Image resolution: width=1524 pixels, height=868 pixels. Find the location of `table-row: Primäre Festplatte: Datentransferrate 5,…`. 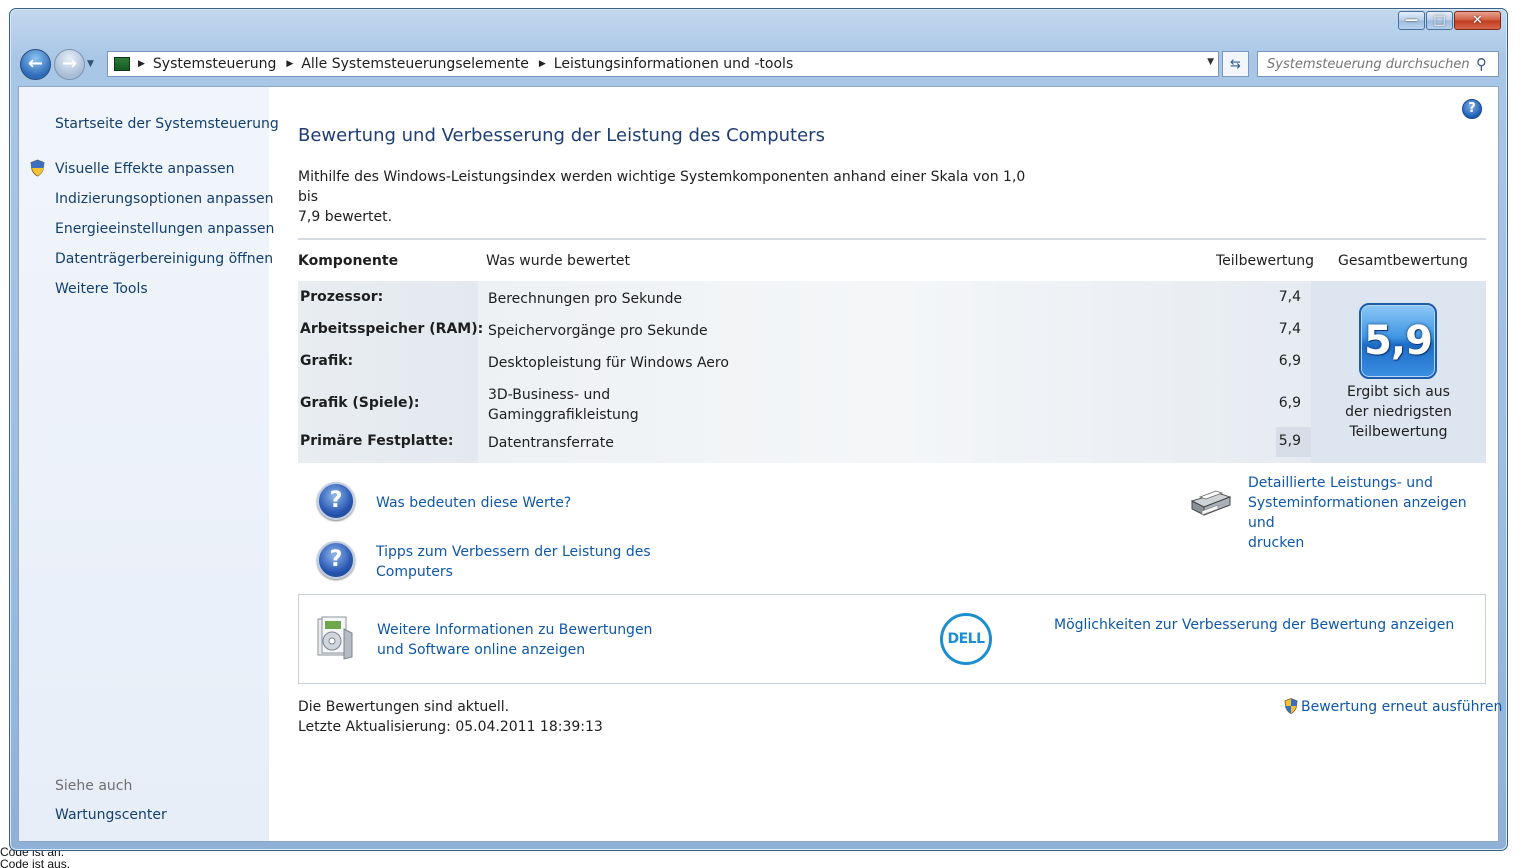

table-row: Primäre Festplatte: Datentransferrate 5,… is located at coordinates (804, 445).